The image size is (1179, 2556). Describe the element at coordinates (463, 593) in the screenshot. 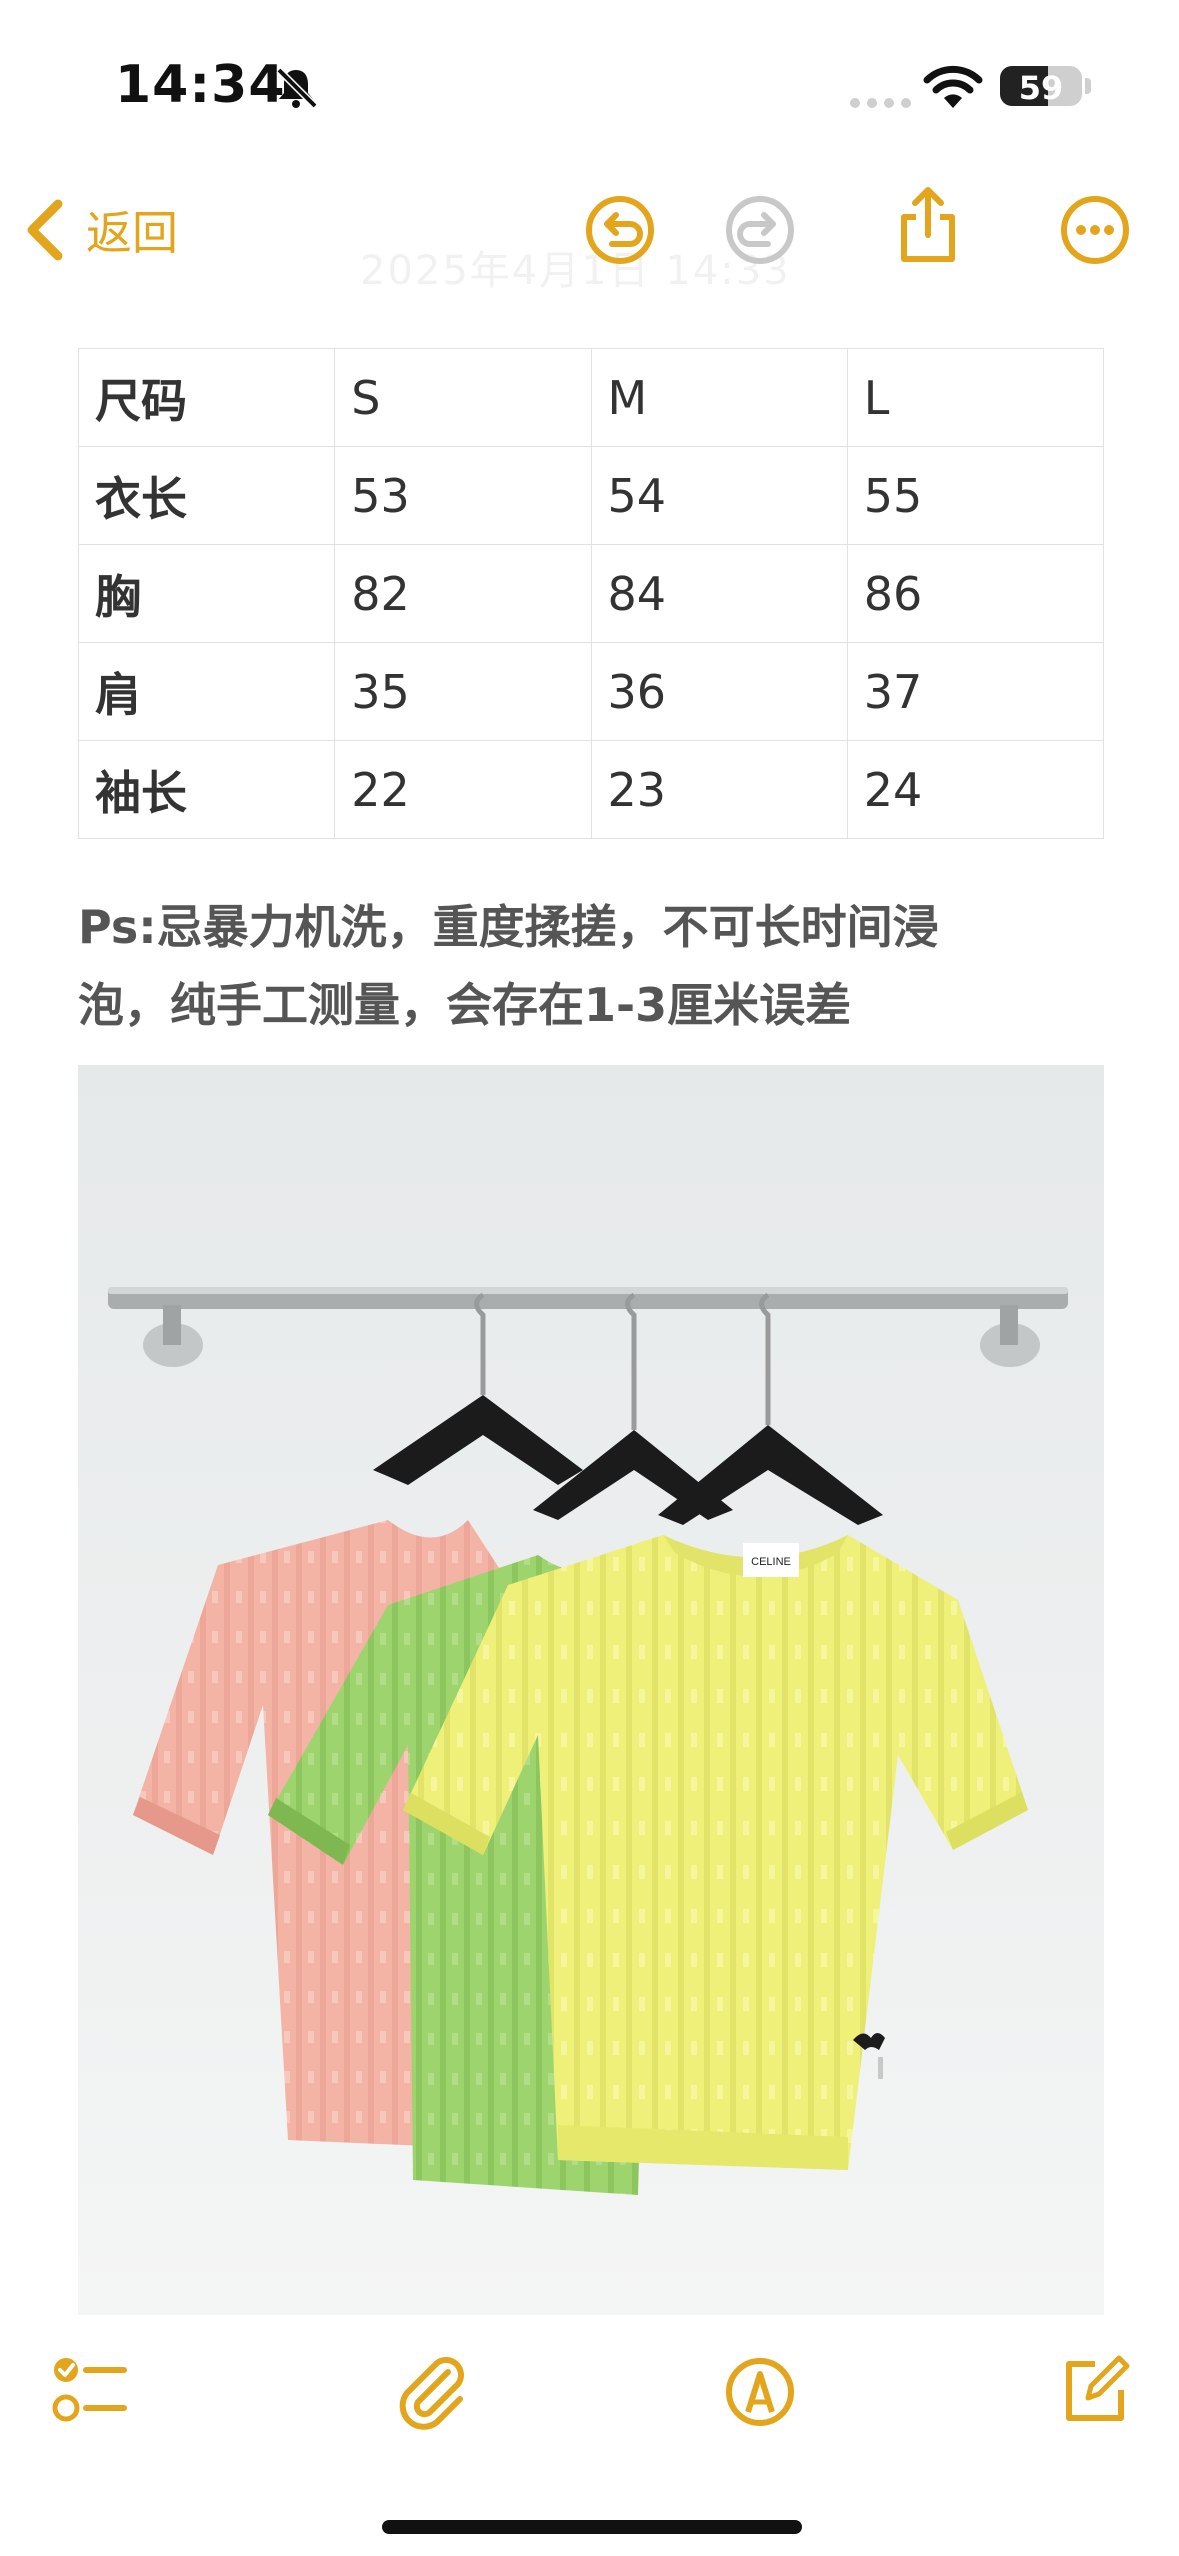

I see `table-cell: 82` at that location.